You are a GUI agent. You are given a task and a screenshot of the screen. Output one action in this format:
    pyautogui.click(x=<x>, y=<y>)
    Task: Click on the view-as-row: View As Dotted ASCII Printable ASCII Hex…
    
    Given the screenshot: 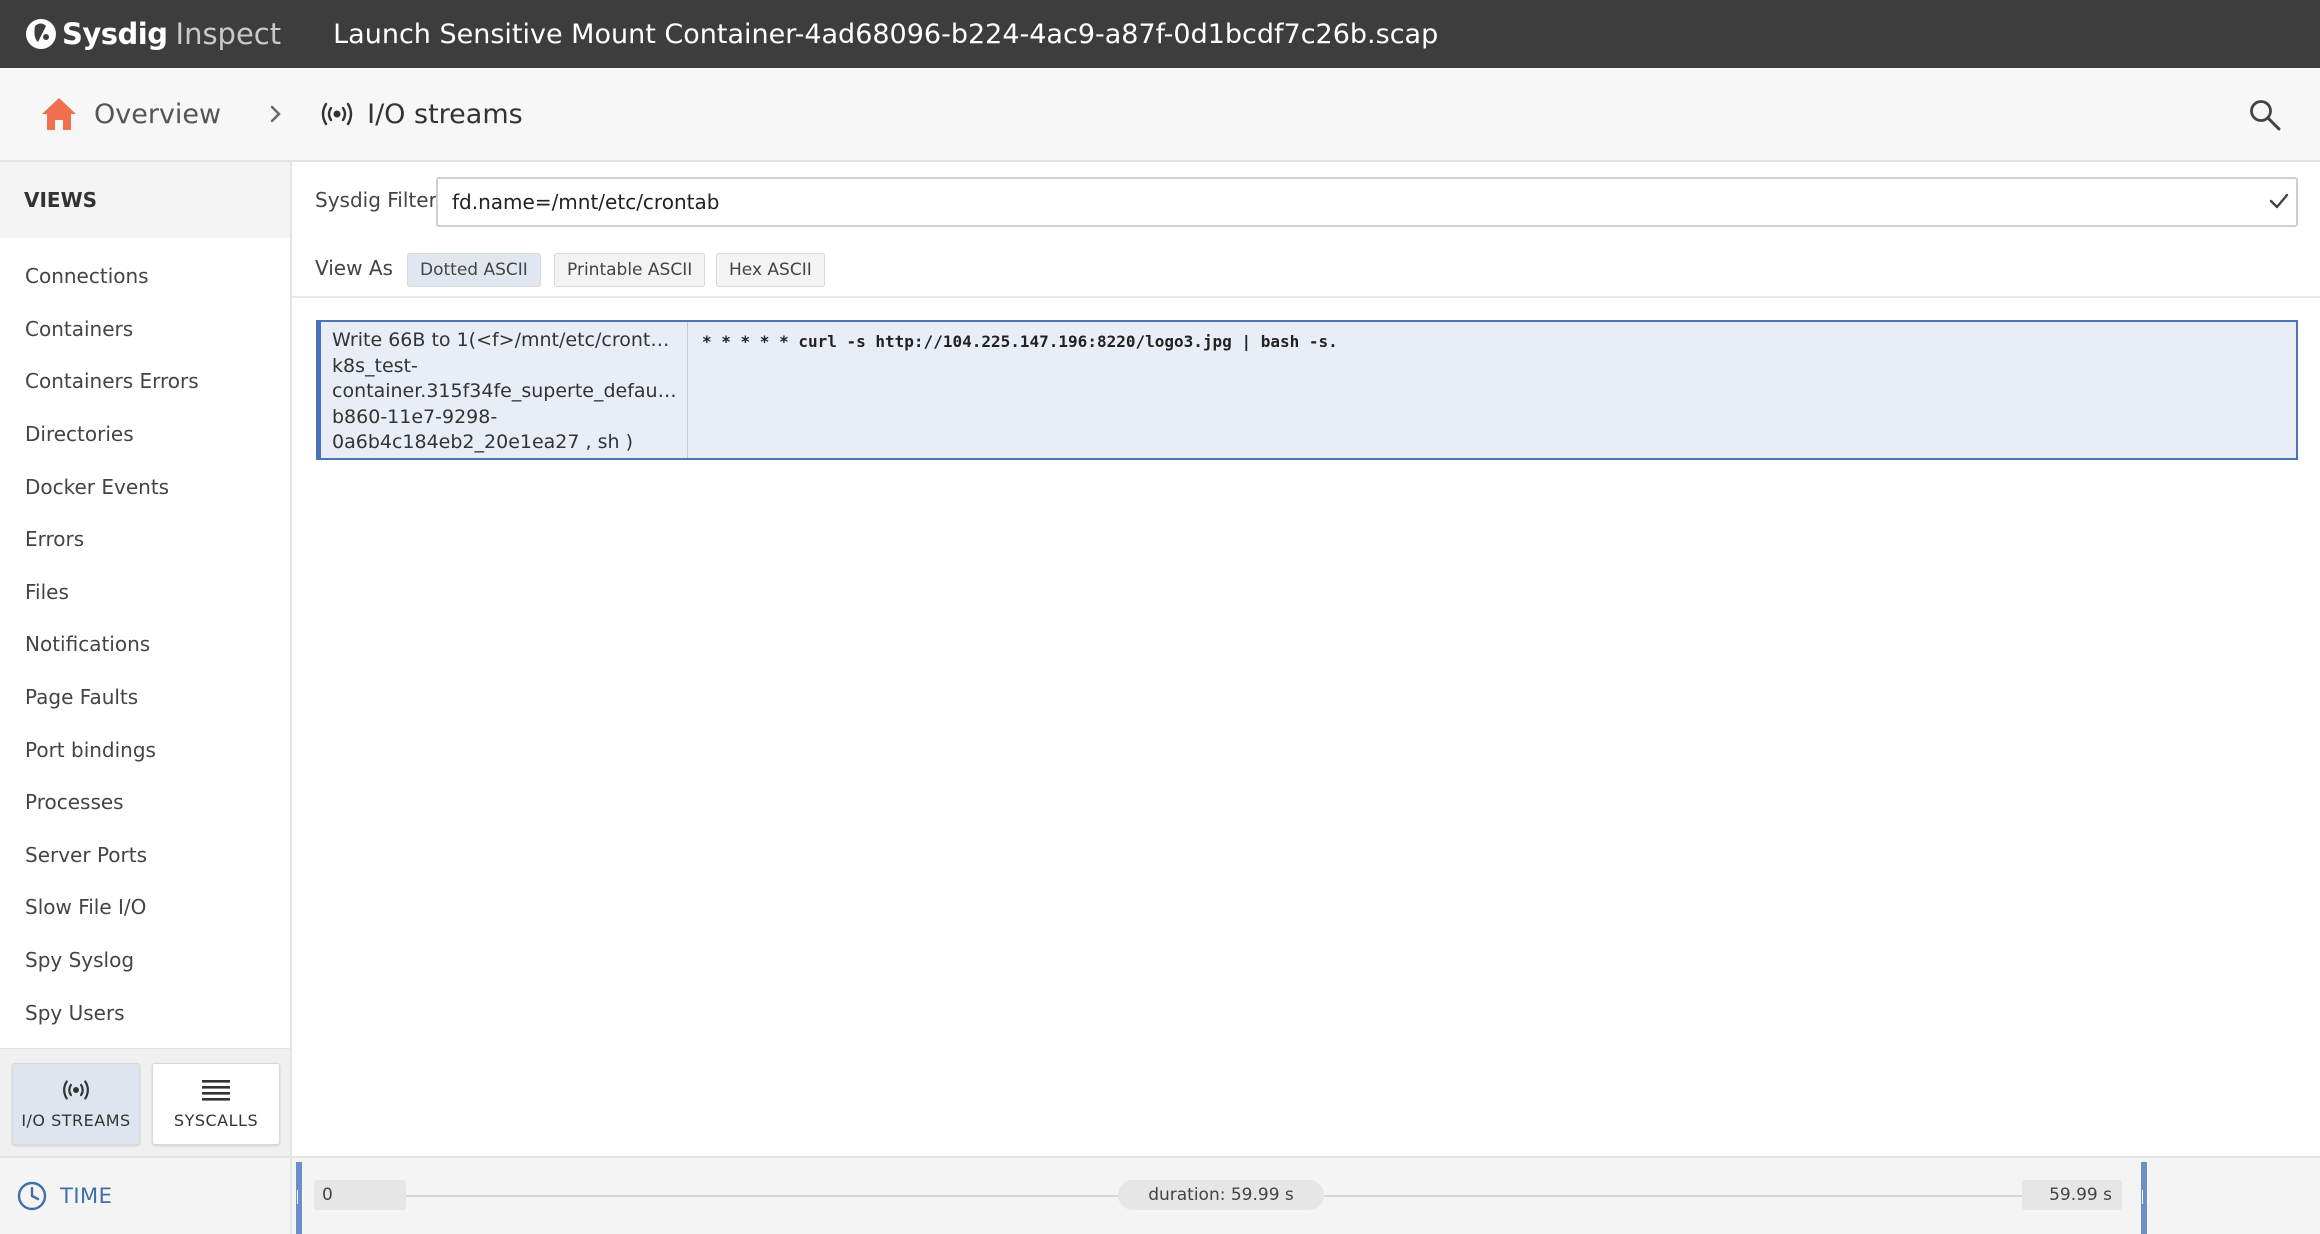 What is the action you would take?
    pyautogui.click(x=1306, y=268)
    